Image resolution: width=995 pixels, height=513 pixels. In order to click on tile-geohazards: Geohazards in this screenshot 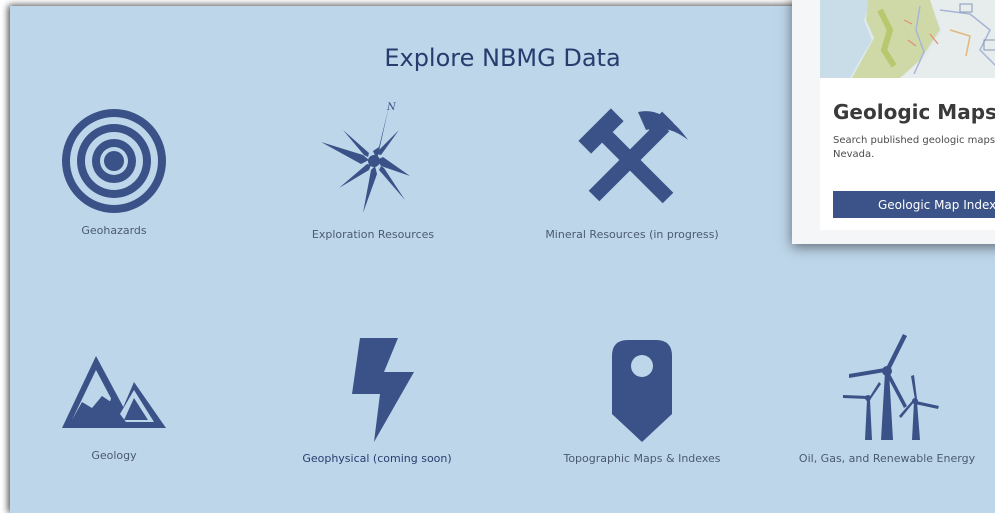, I will do `click(114, 171)`.